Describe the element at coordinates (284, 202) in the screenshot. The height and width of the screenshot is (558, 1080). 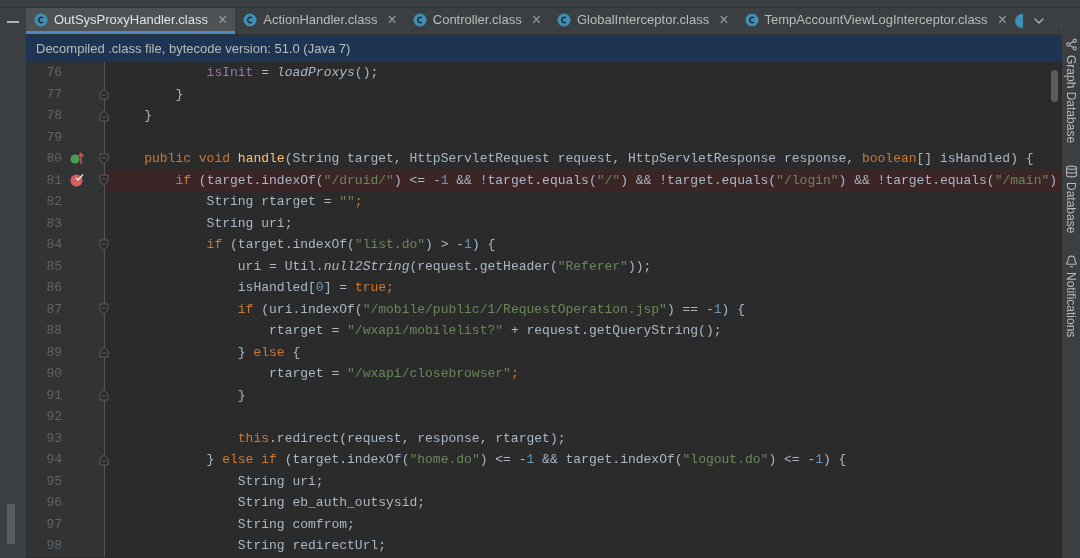
I see `code-line: String rtarget = "";` at that location.